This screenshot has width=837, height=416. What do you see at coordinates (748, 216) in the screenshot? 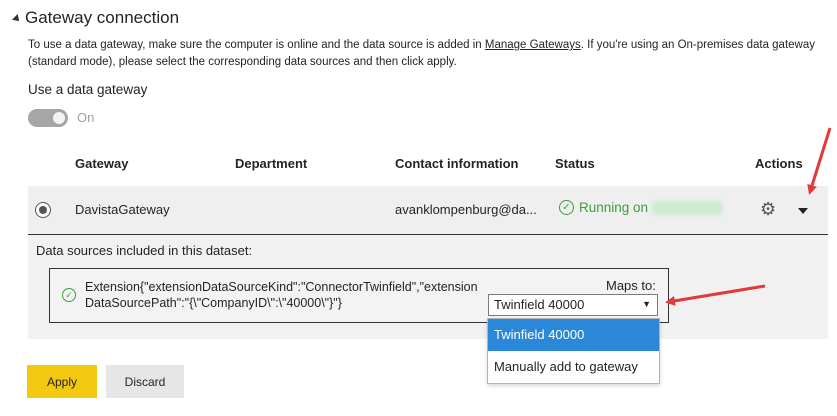
I see `annotation-arrows` at bounding box center [748, 216].